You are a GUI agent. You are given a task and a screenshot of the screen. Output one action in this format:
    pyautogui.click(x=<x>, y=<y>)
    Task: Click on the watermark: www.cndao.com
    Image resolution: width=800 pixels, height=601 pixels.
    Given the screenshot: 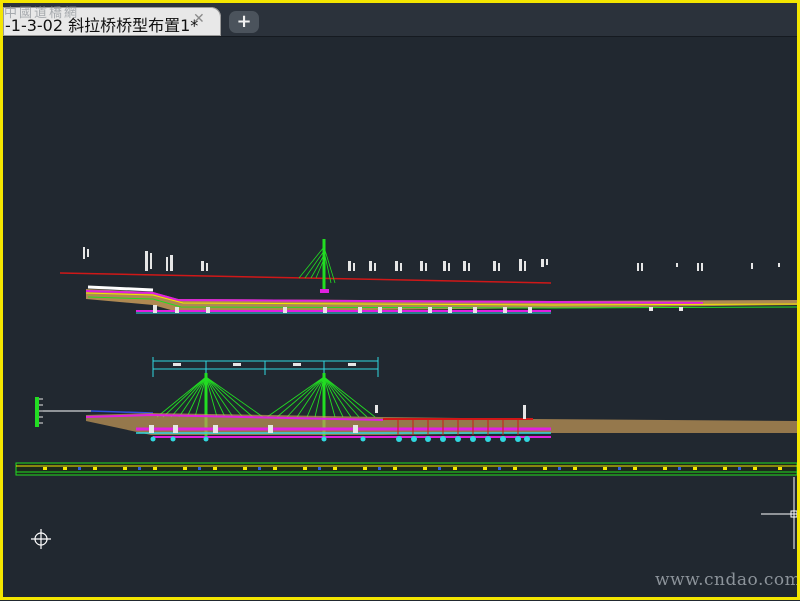 What is the action you would take?
    pyautogui.click(x=727, y=580)
    